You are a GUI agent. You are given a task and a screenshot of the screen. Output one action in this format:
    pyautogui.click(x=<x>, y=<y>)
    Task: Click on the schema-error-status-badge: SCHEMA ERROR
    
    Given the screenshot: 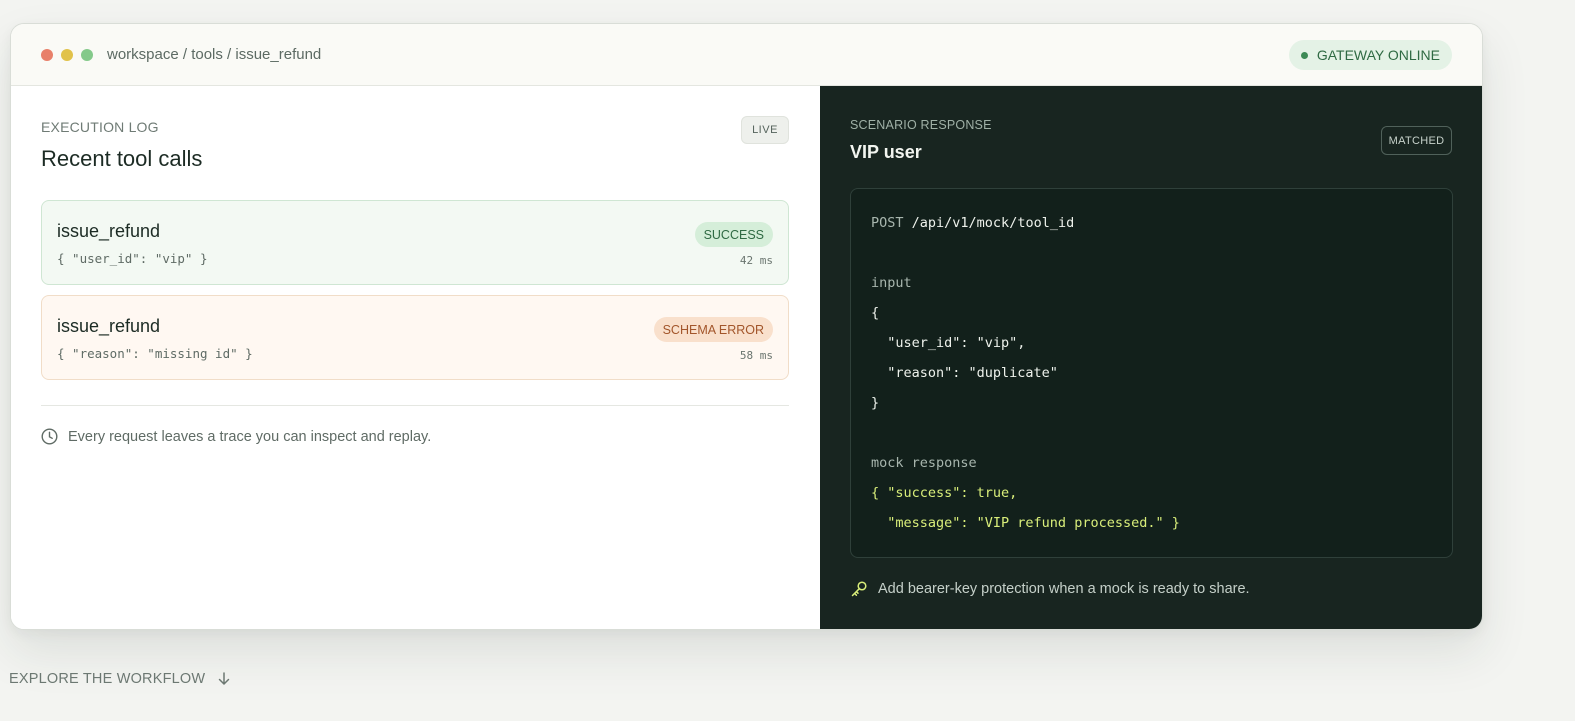 What is the action you would take?
    pyautogui.click(x=713, y=329)
    